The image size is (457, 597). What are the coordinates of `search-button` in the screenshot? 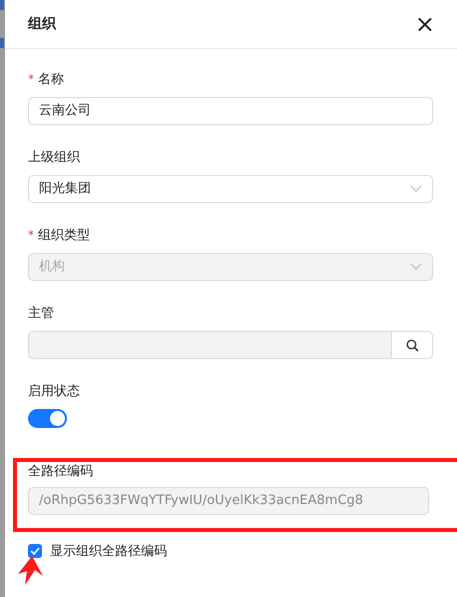 It's located at (412, 345).